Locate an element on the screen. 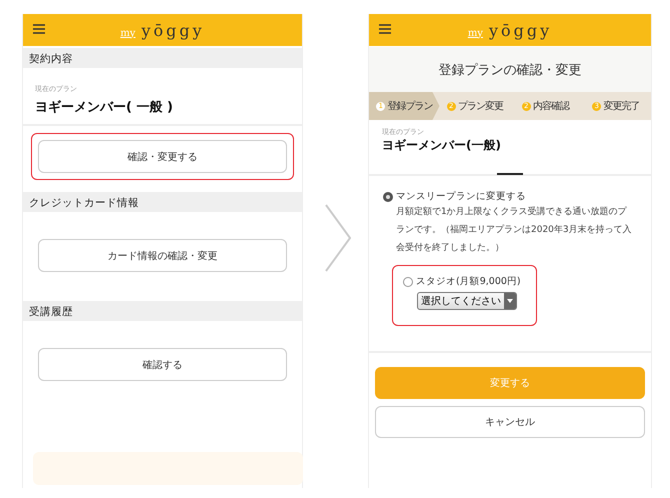 The width and height of the screenshot is (670, 498). option-label: マンスリープランに変更する is located at coordinates (461, 196).